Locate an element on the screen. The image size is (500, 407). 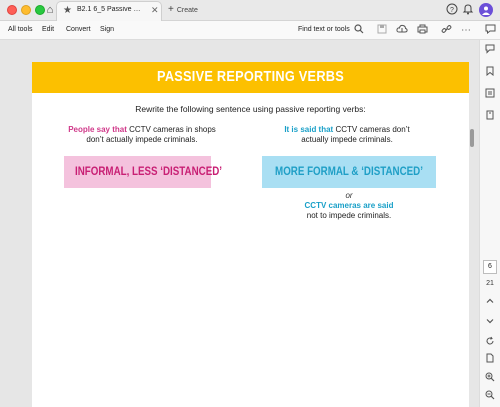
page-document-icon is located at coordinates (490, 360).